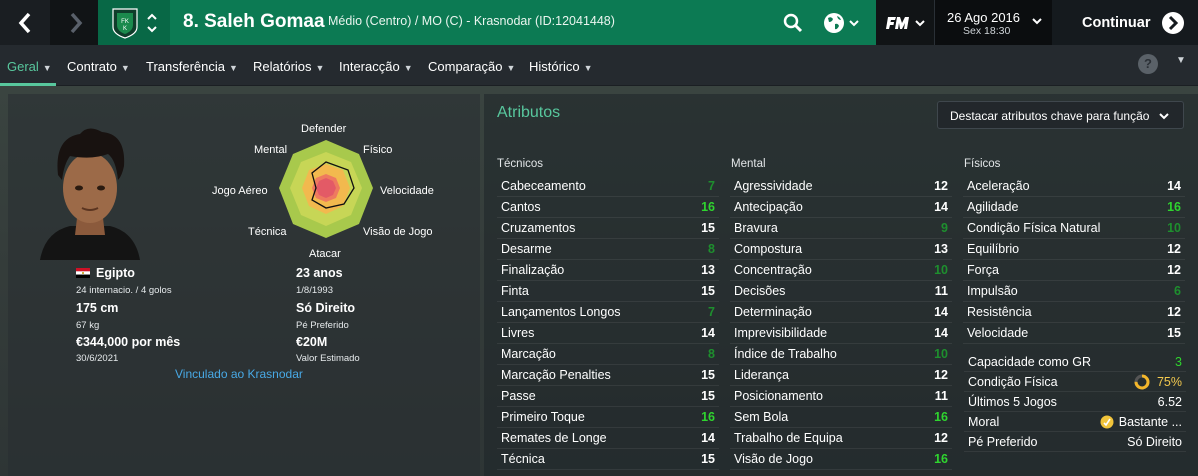  I want to click on search-button, so click(793, 22).